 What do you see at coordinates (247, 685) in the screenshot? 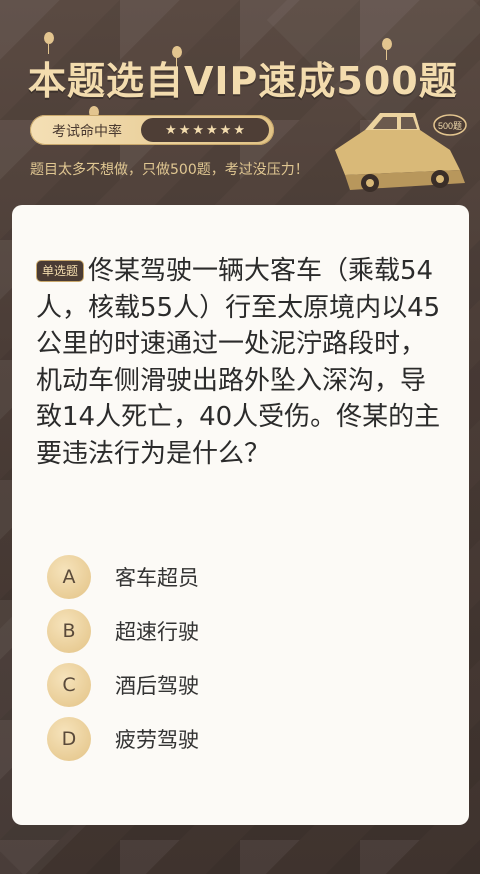
I see `option-c: C 酒后驾驶` at bounding box center [247, 685].